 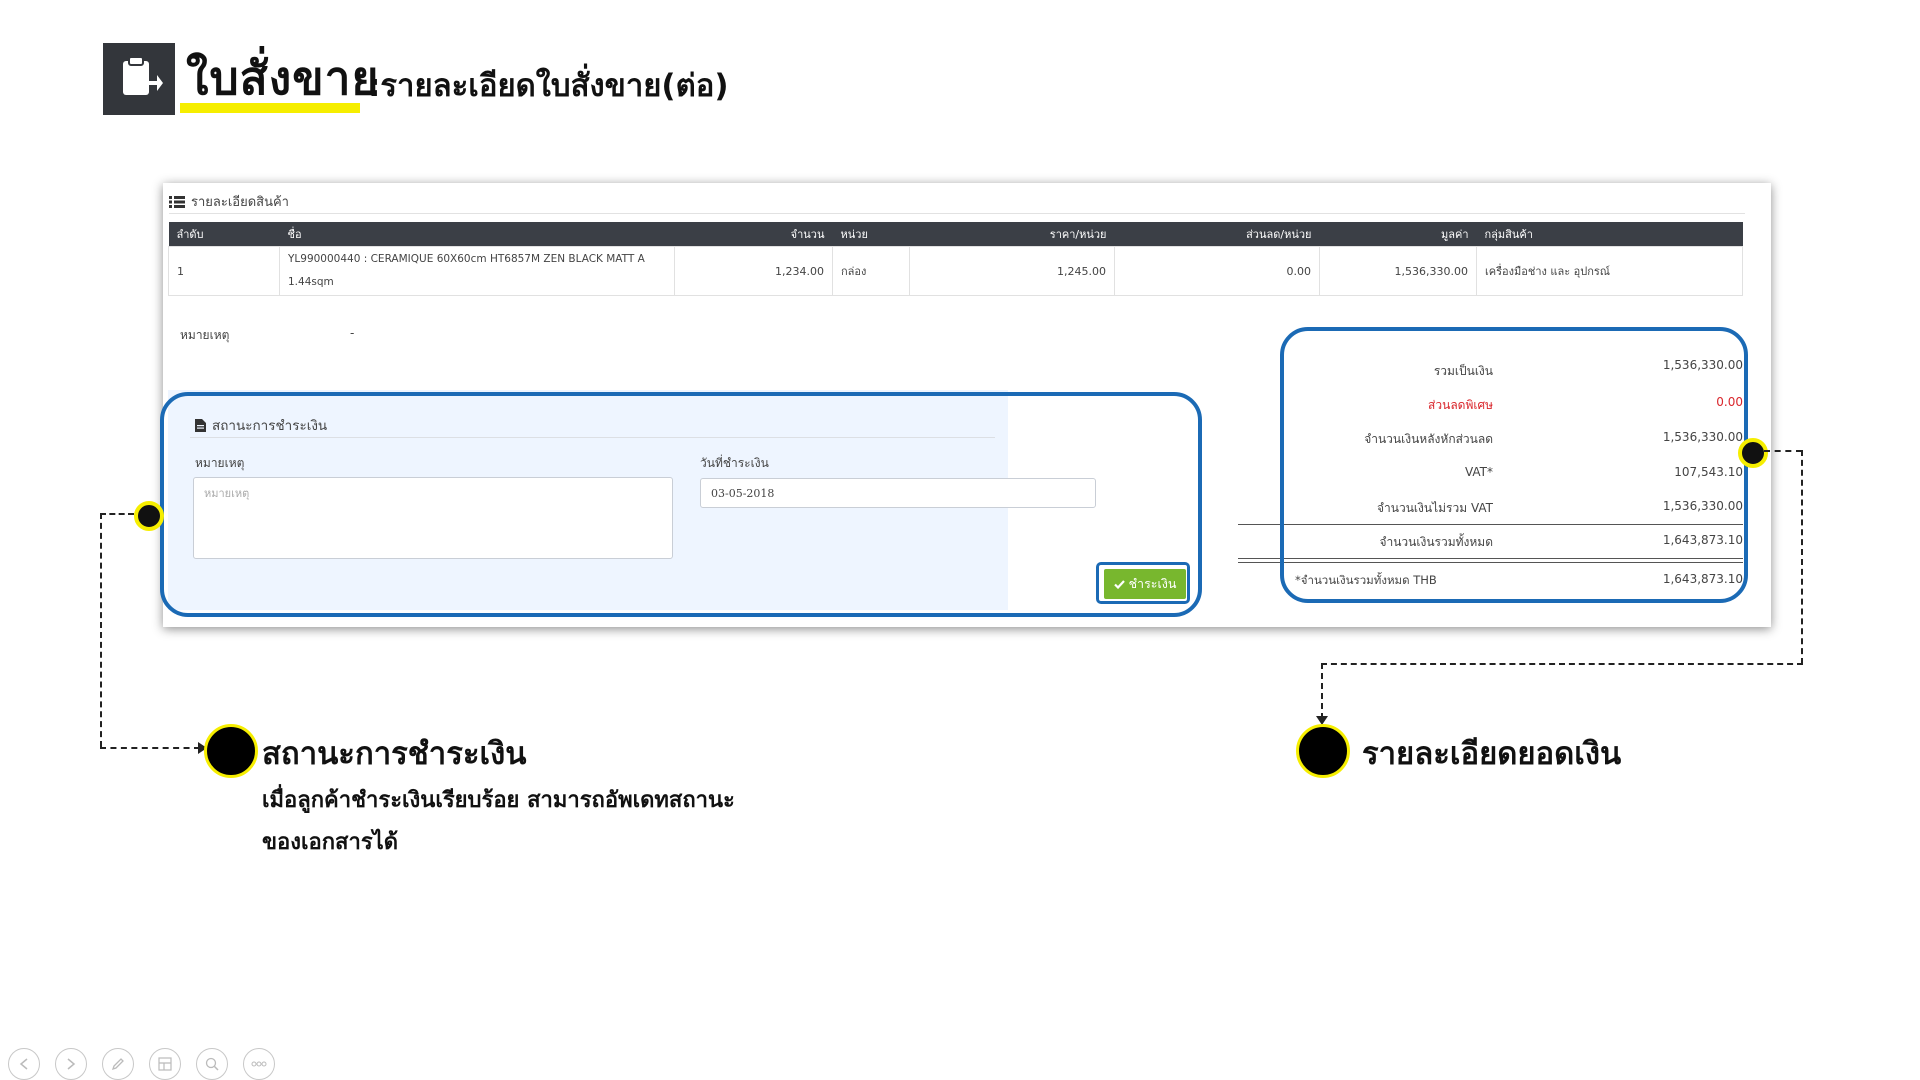 What do you see at coordinates (220, 463) in the screenshot?
I see `payment-note-label: หมายเหตุ` at bounding box center [220, 463].